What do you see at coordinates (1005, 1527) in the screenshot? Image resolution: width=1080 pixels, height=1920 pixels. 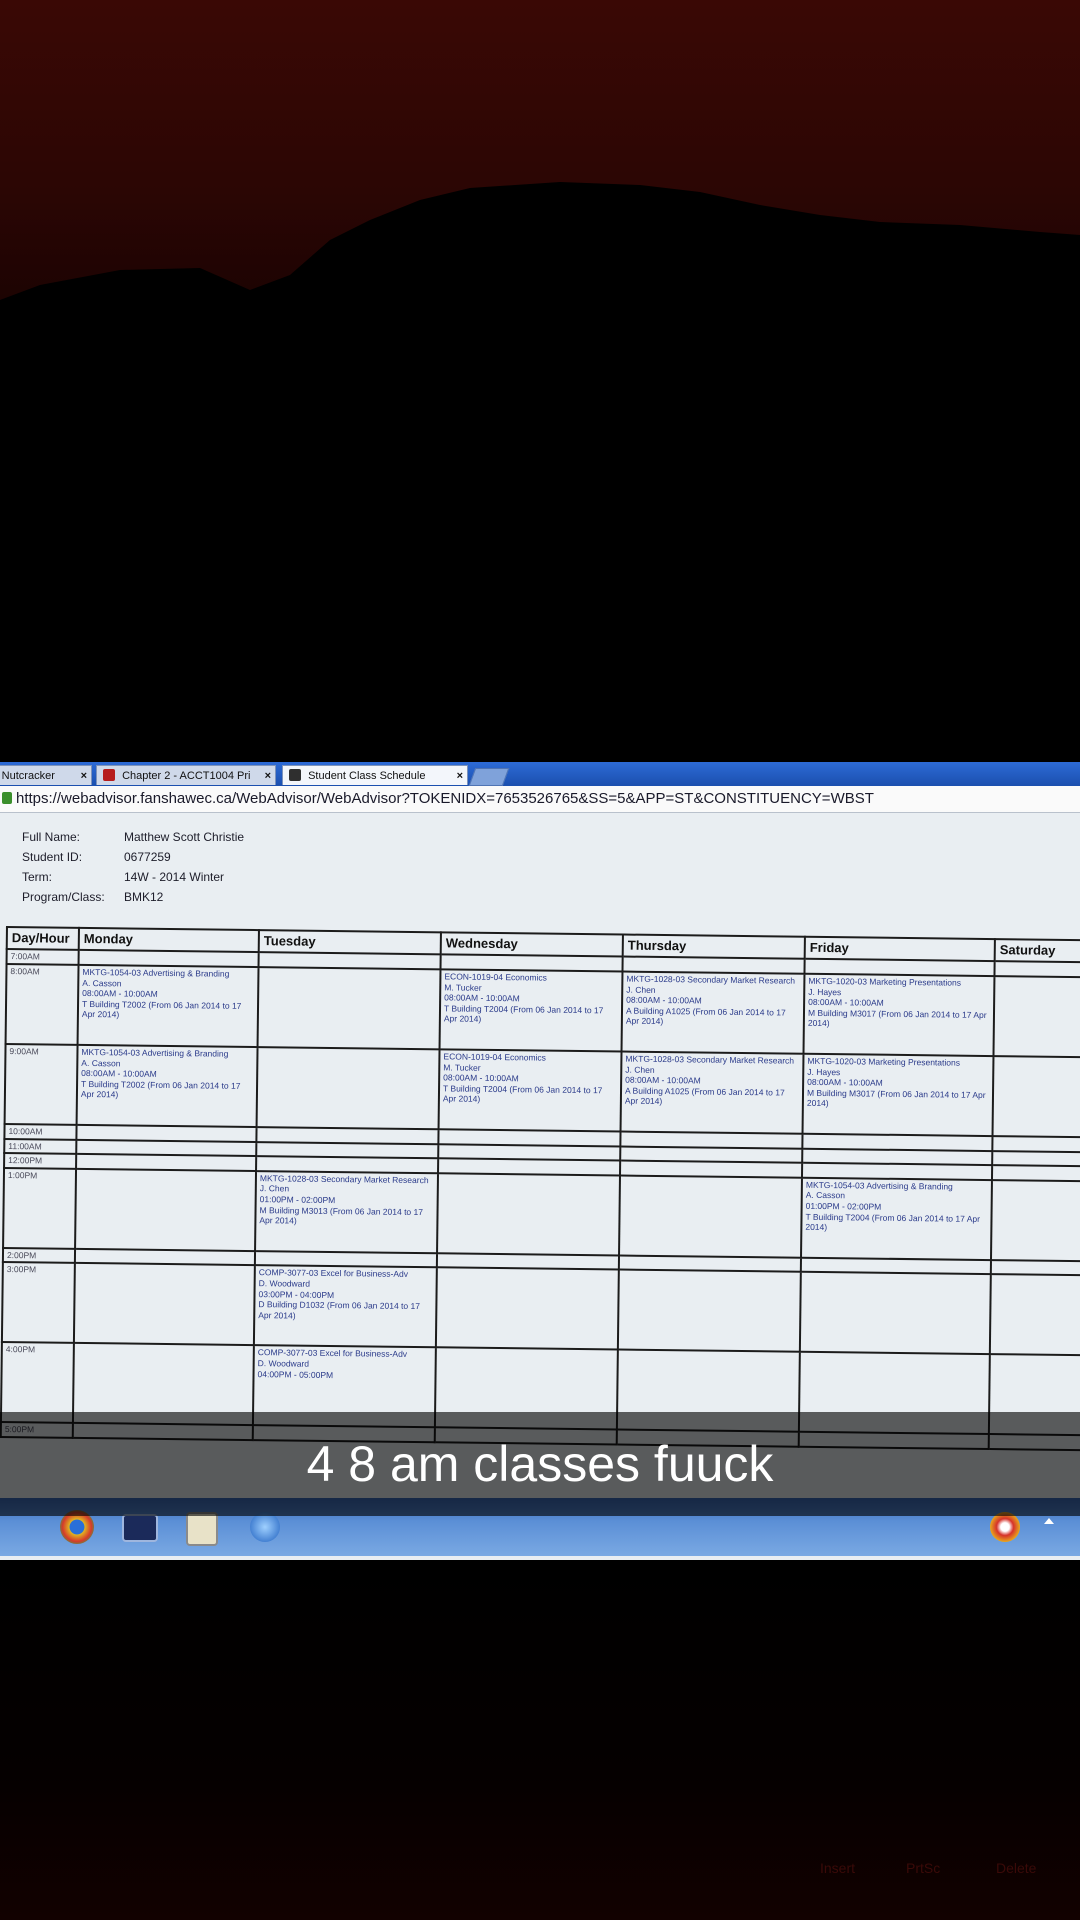 I see `tray-app-icon` at bounding box center [1005, 1527].